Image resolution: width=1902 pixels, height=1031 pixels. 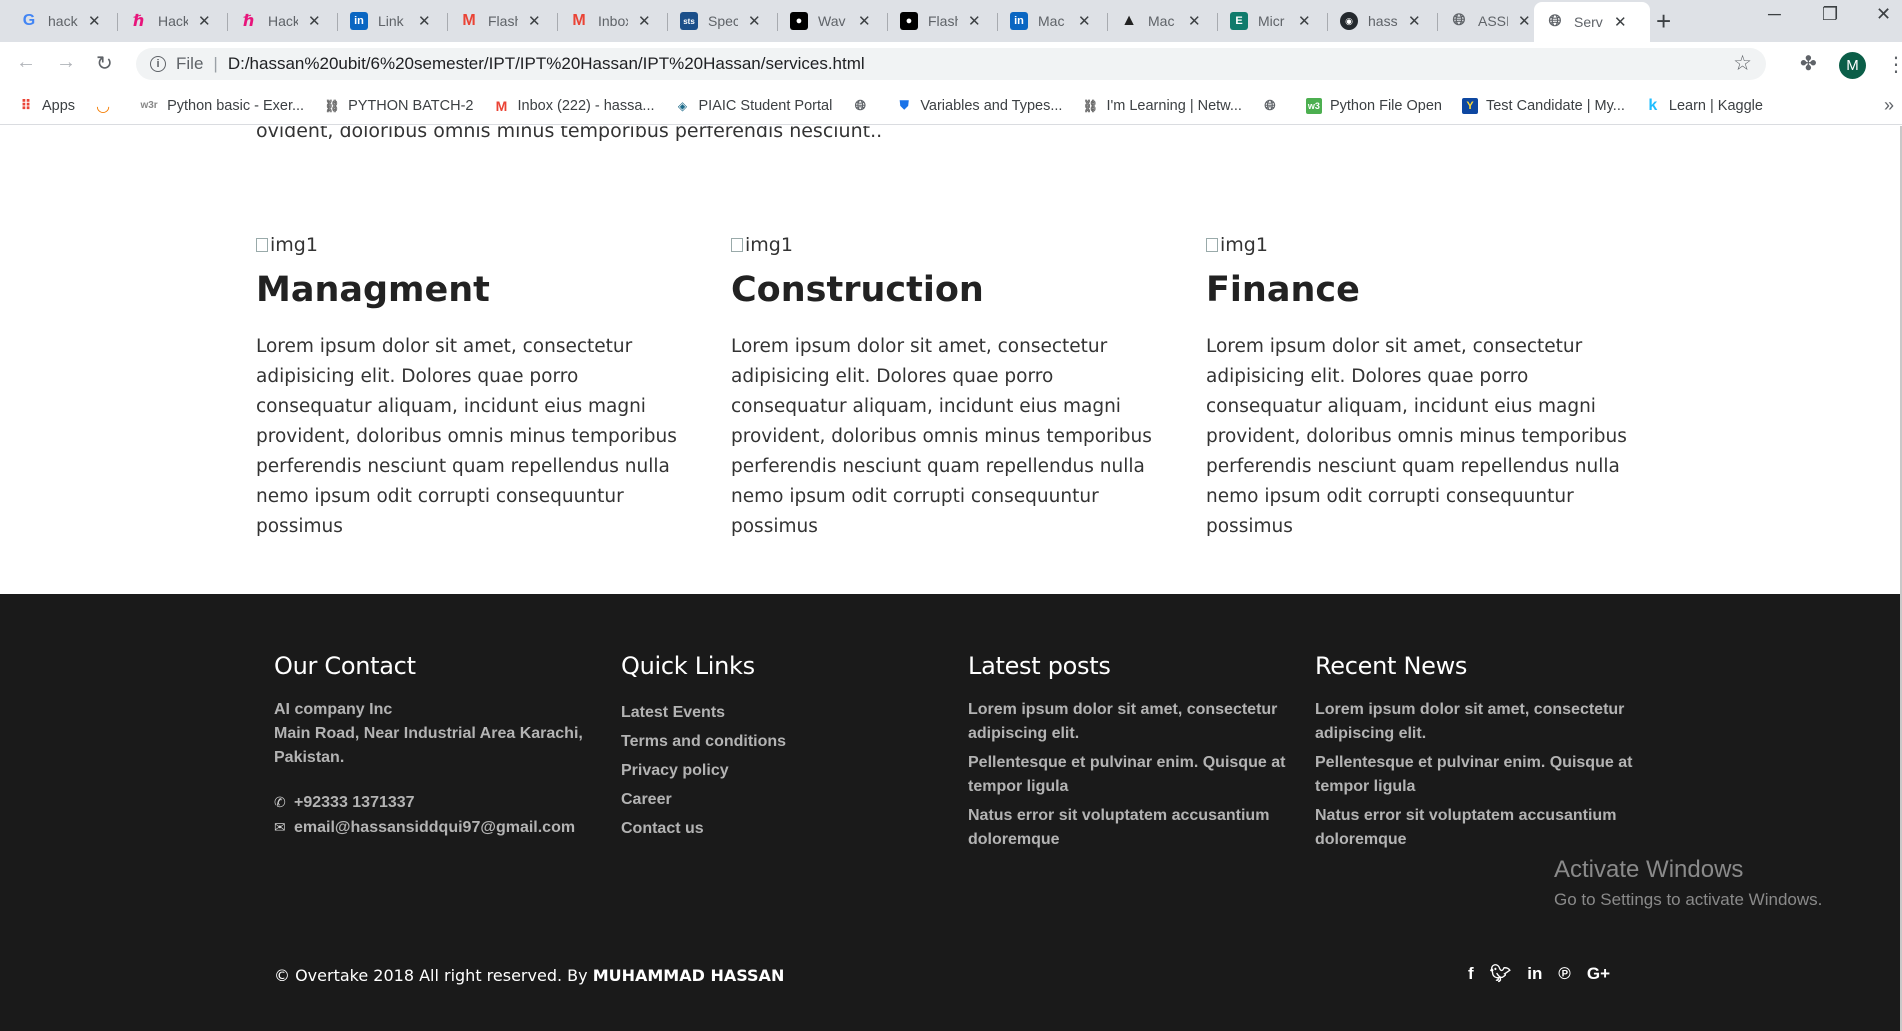 What do you see at coordinates (1894, 64) in the screenshot?
I see `menu-kebab-icon: ⋮` at bounding box center [1894, 64].